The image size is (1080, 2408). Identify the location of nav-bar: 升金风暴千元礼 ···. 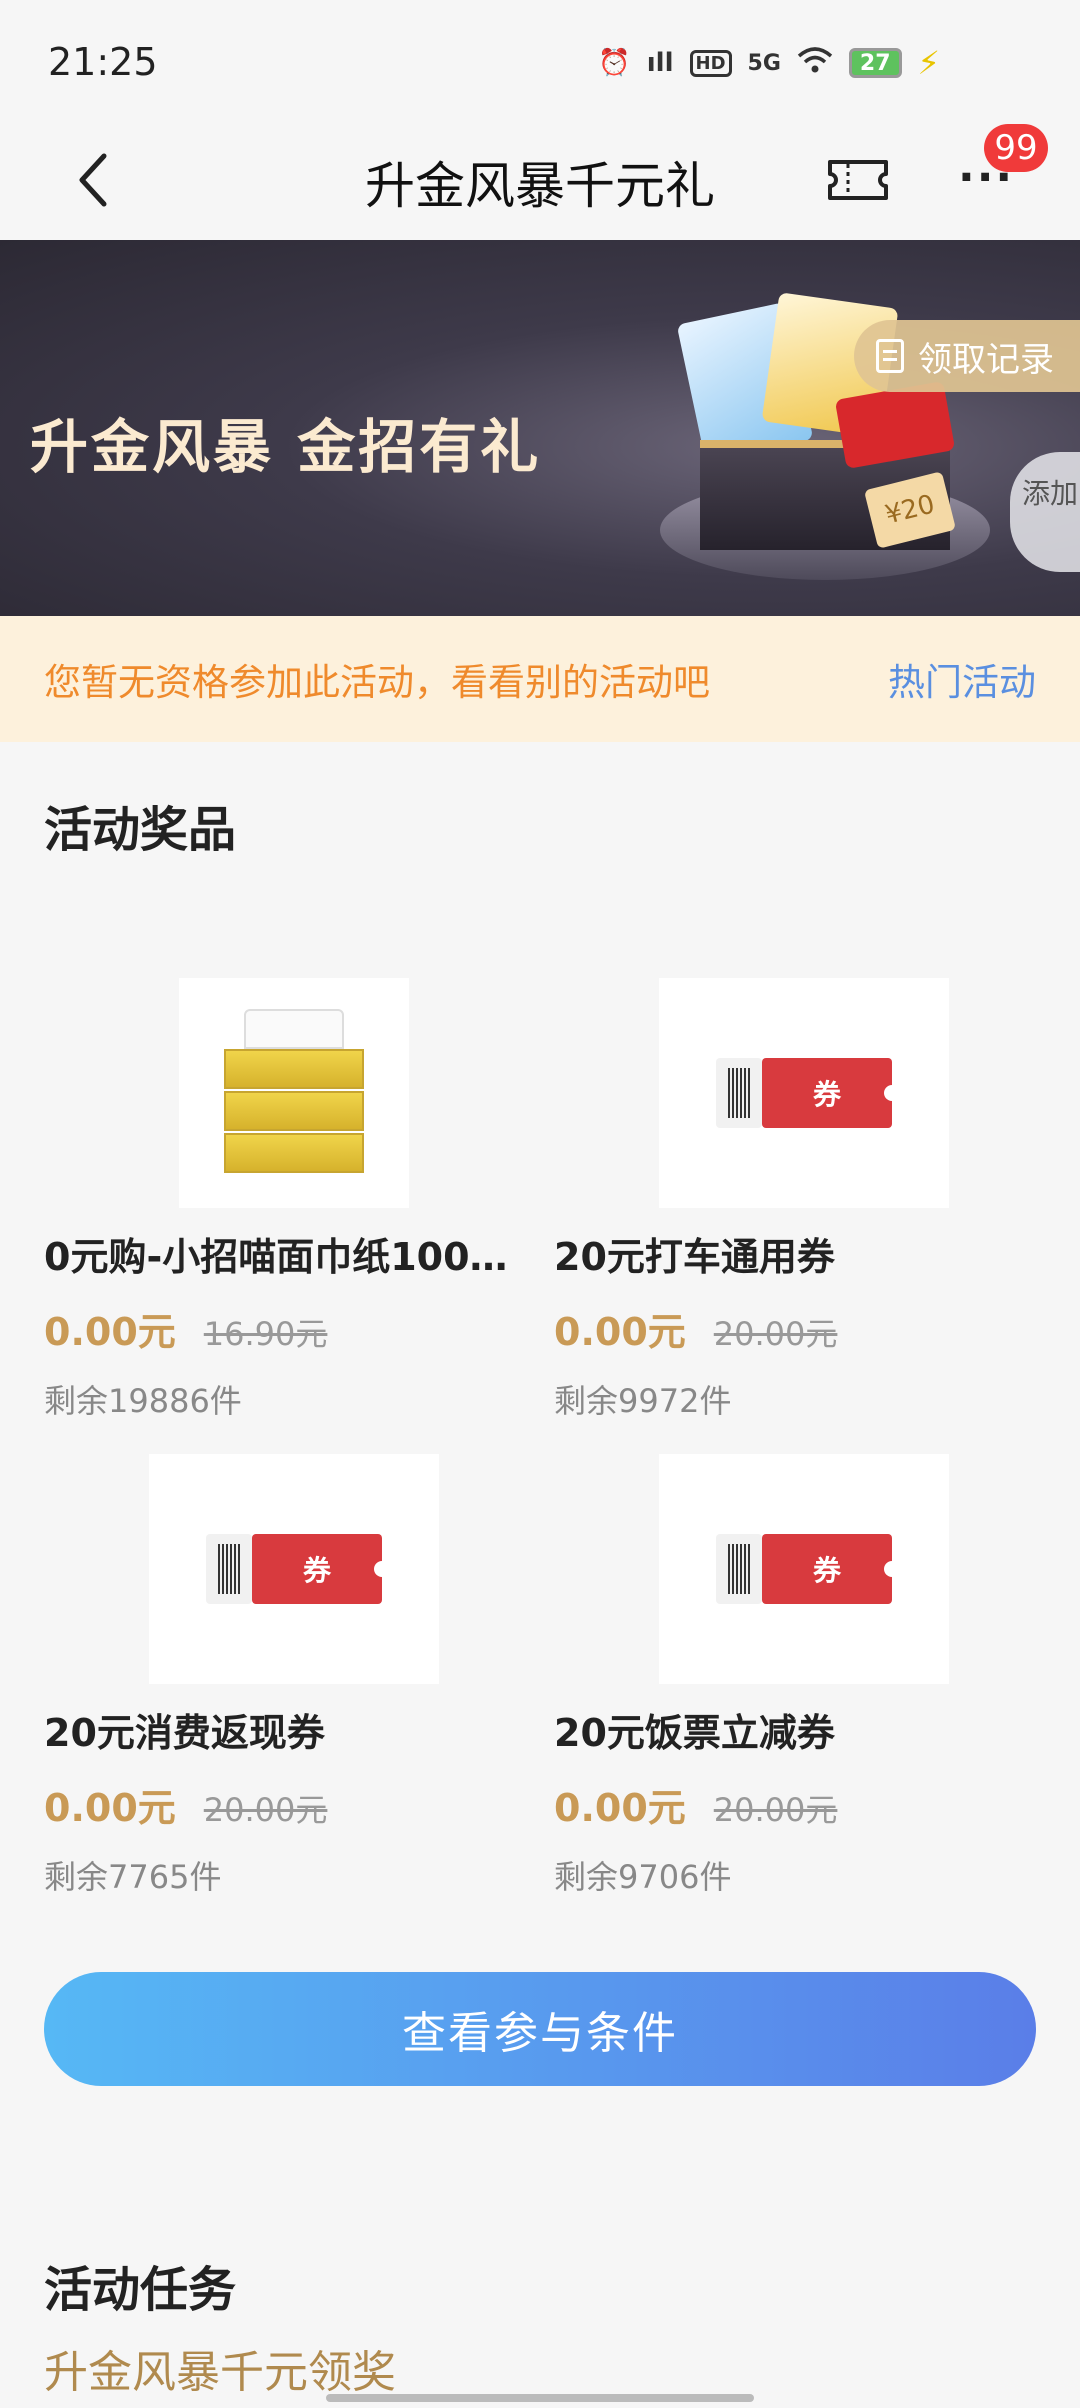
(540, 180).